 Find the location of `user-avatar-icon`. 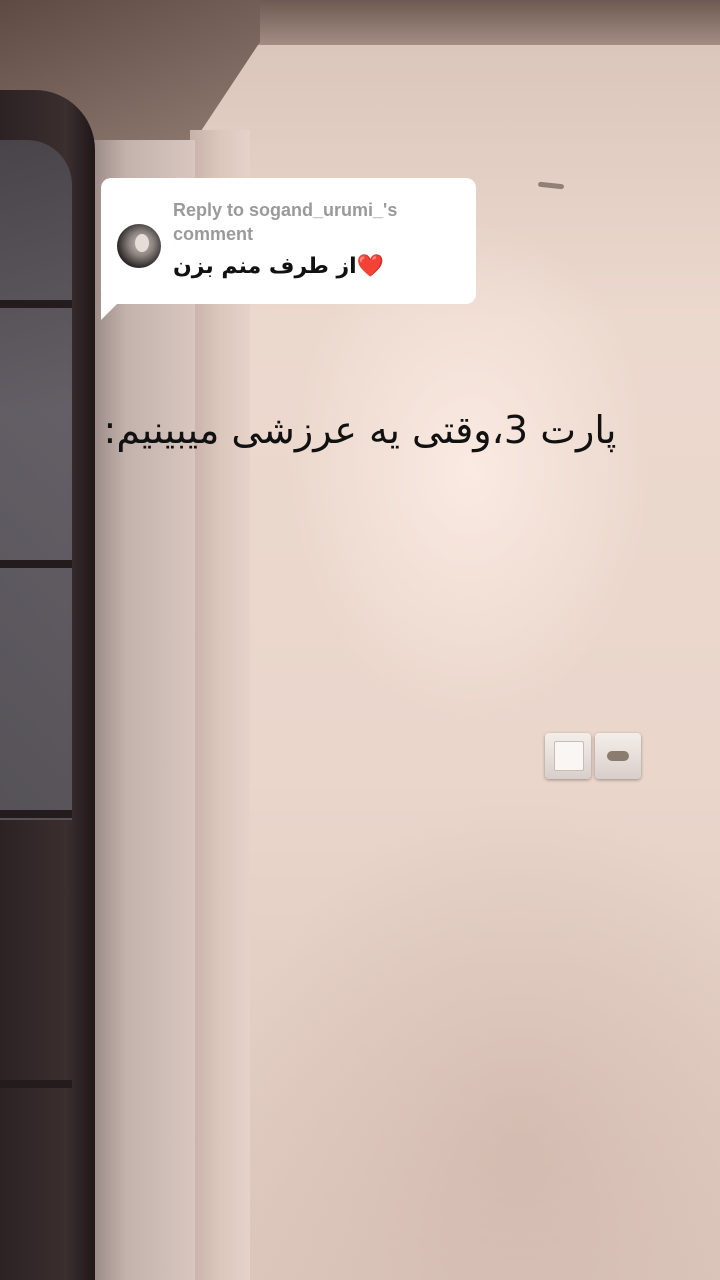

user-avatar-icon is located at coordinates (139, 246).